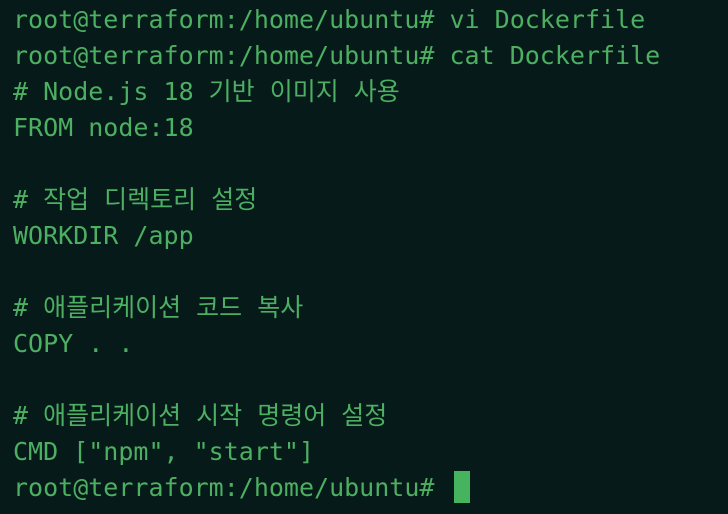  I want to click on terminal-line: WORKDIR /app, so click(103, 235).